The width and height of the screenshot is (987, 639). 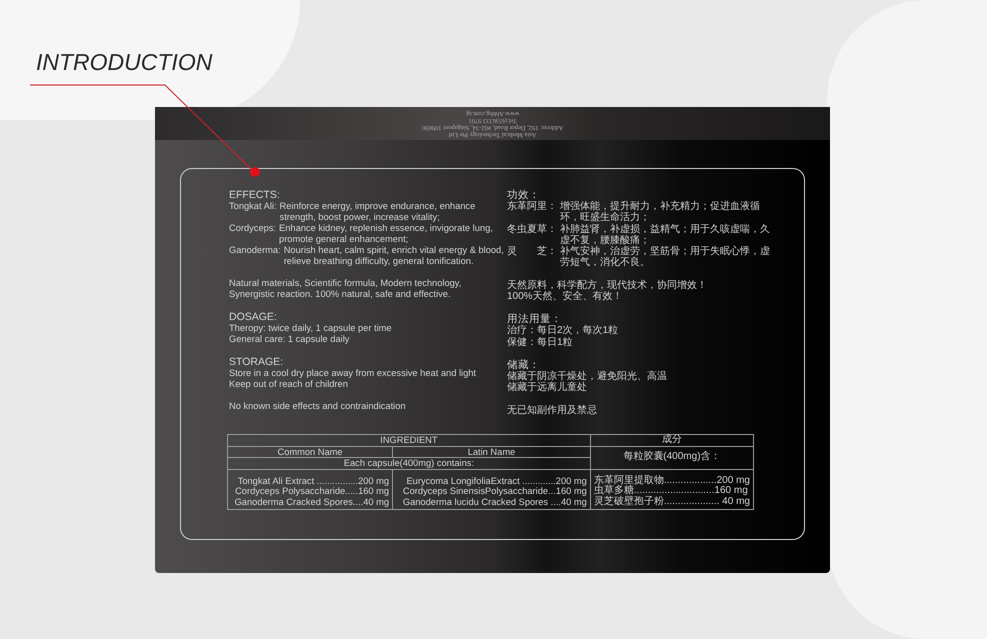 What do you see at coordinates (124, 62) in the screenshot?
I see `section-heading: INTRODUCTION` at bounding box center [124, 62].